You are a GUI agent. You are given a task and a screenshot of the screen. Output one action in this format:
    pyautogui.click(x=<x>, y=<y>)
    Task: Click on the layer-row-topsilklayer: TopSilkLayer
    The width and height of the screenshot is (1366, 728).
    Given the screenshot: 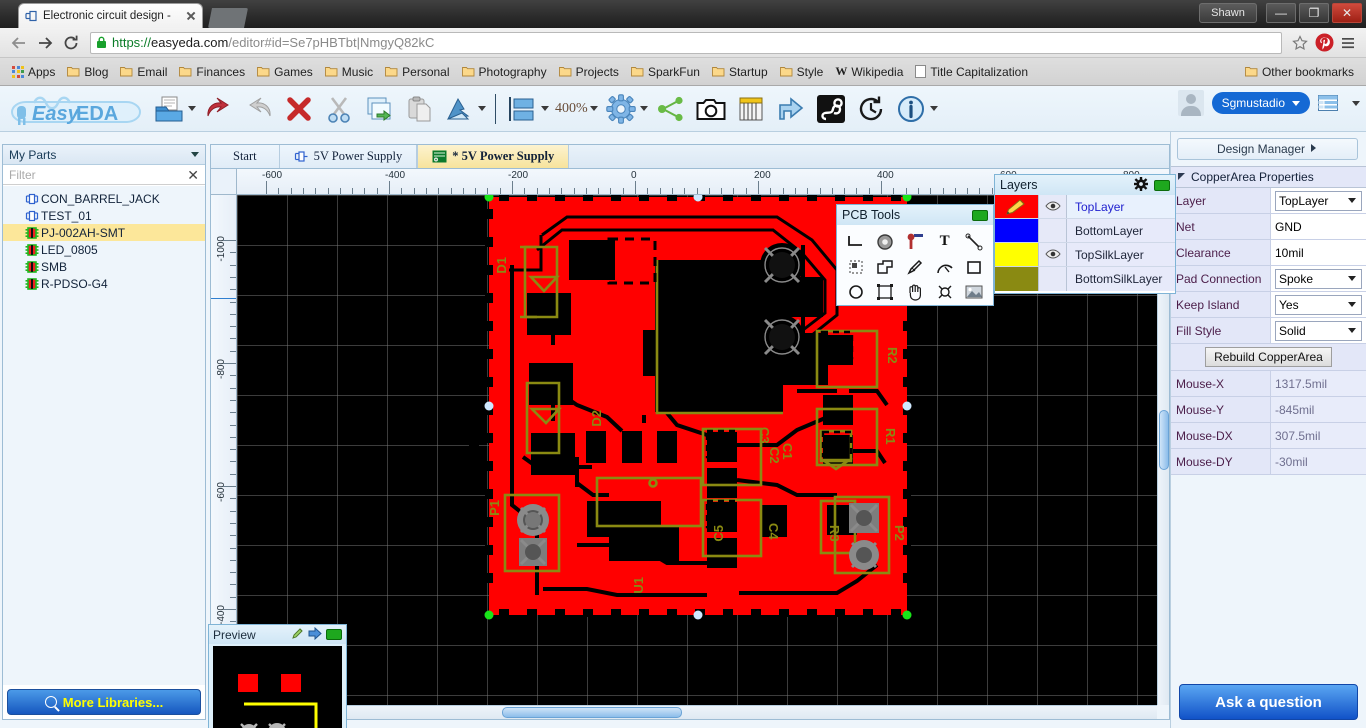 What is the action you would take?
    pyautogui.click(x=1085, y=255)
    